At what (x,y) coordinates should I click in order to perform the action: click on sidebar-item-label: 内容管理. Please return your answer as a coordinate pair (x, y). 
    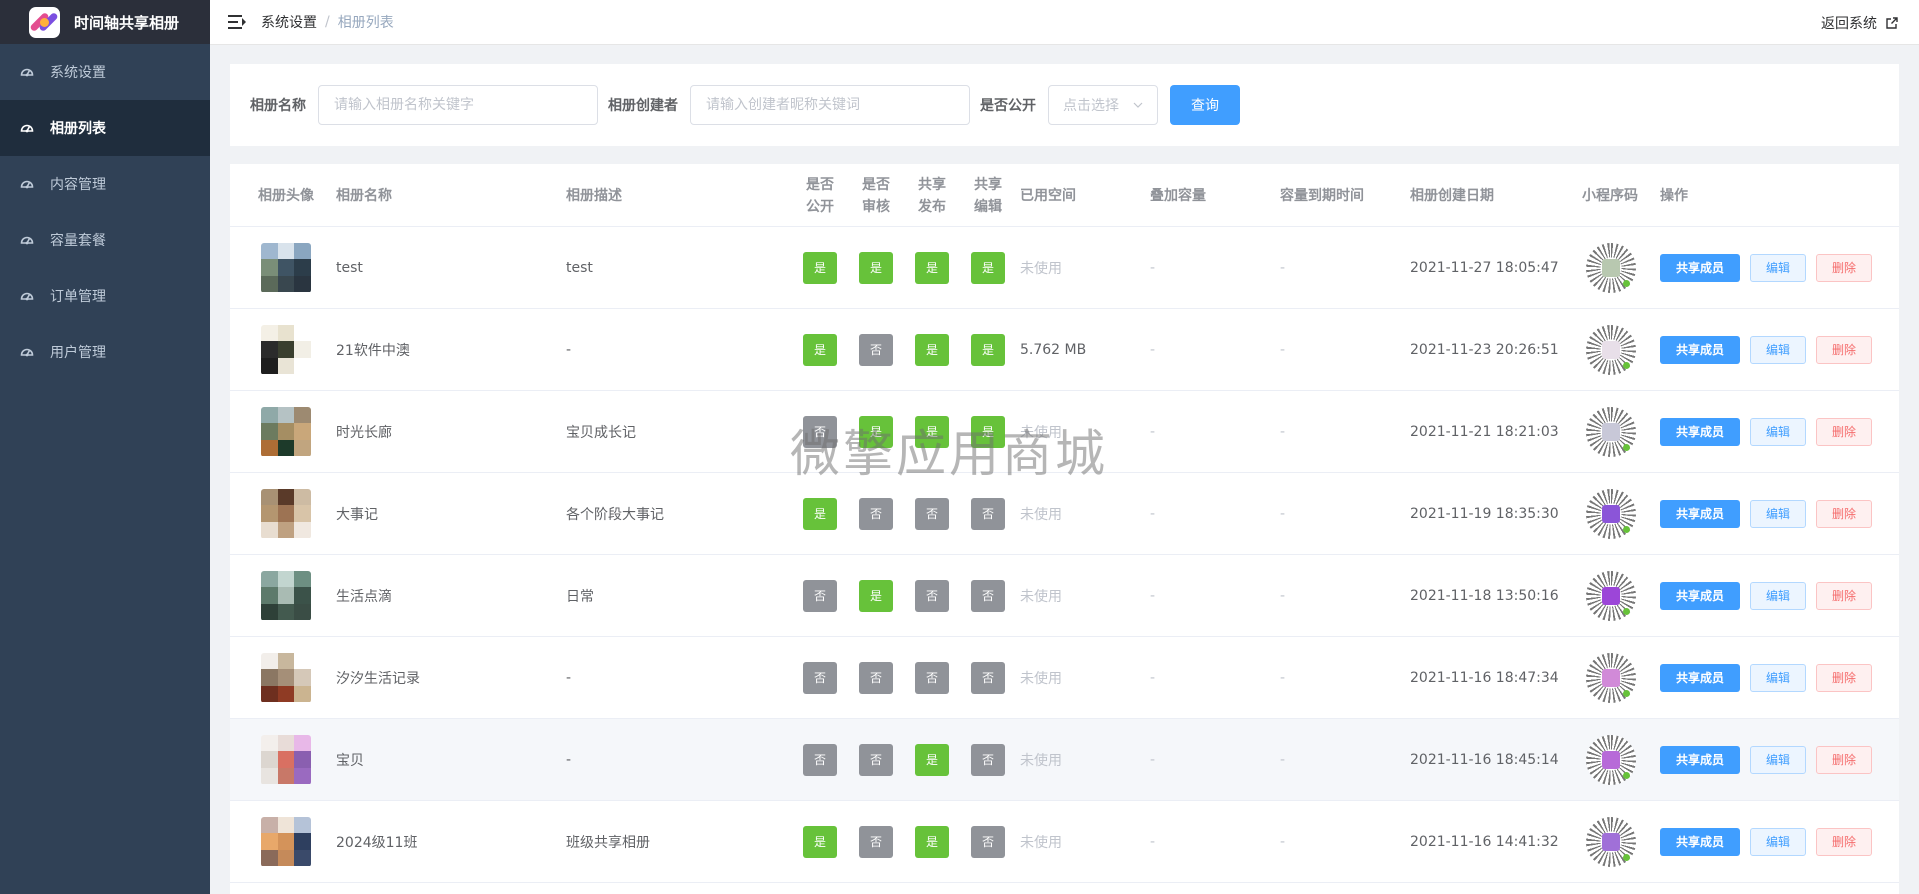
    Looking at the image, I should click on (78, 185).